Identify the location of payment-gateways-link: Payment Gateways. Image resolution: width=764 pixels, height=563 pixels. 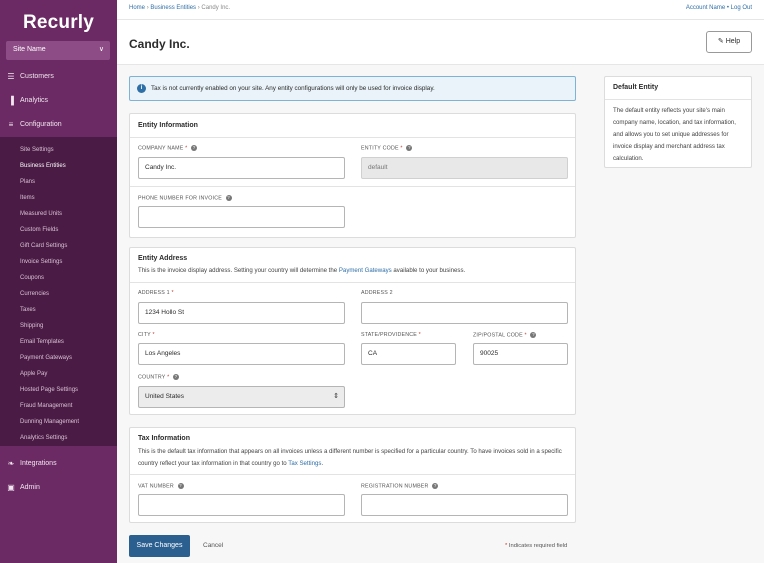
(365, 270).